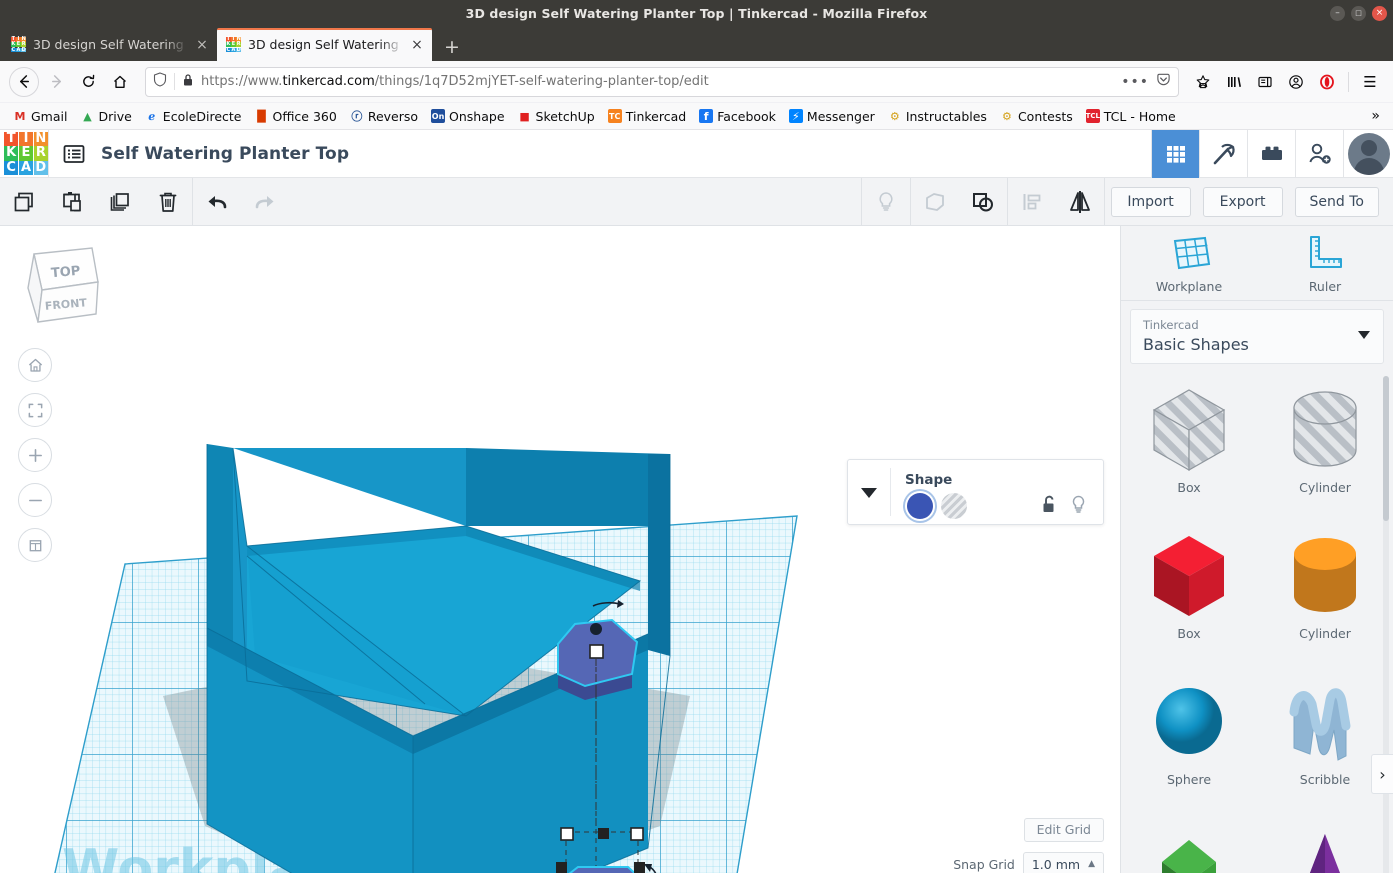 Image resolution: width=1393 pixels, height=873 pixels. What do you see at coordinates (393, 116) in the screenshot?
I see `bookmark-label: Reverso` at bounding box center [393, 116].